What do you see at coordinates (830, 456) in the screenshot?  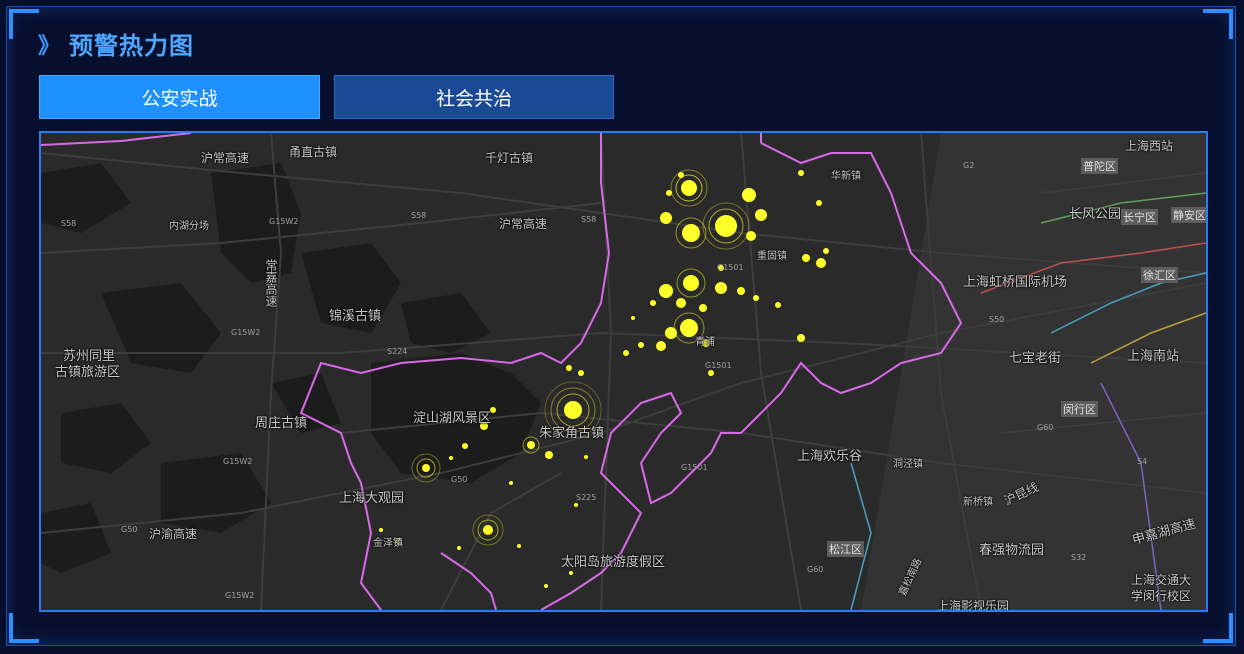 I see `map-label: 上海欢乐谷` at bounding box center [830, 456].